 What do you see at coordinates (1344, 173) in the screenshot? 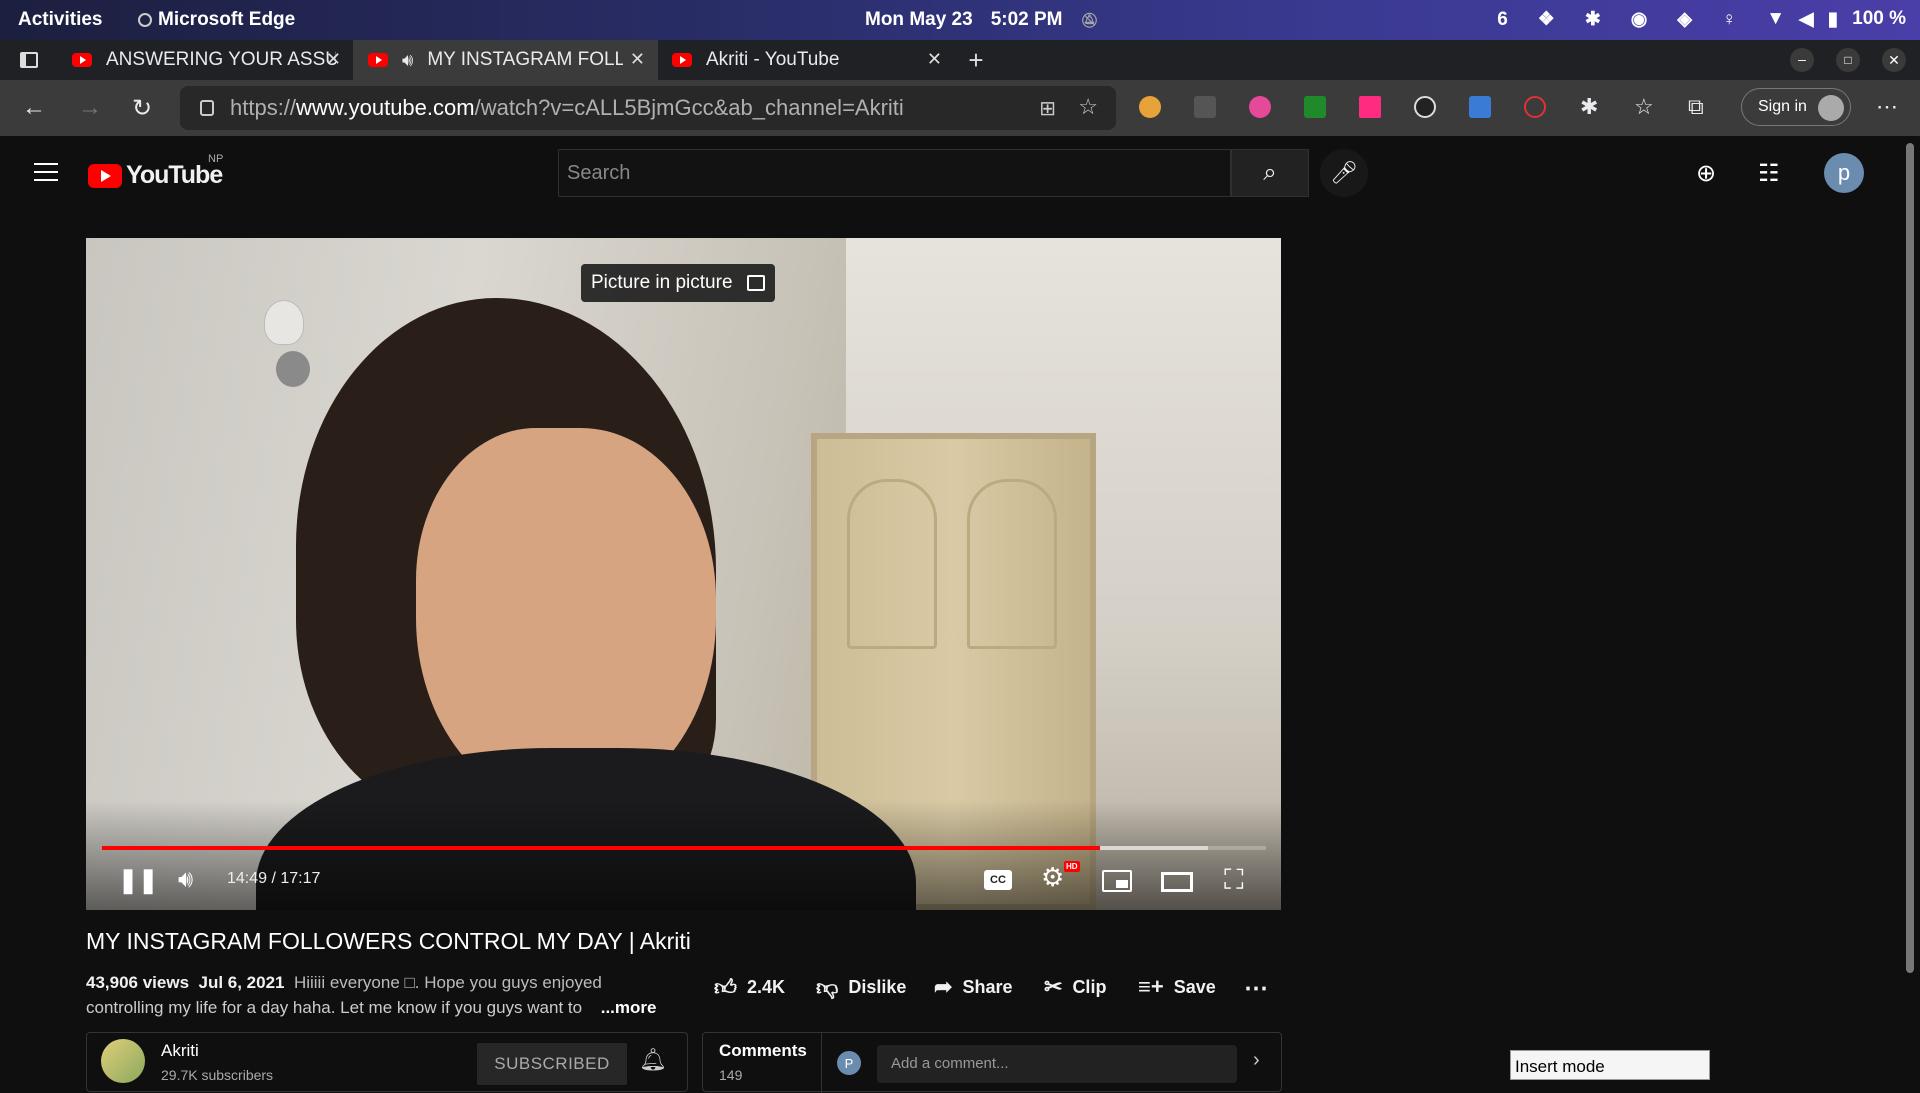
I see `voice-search-button: 🎤︎` at bounding box center [1344, 173].